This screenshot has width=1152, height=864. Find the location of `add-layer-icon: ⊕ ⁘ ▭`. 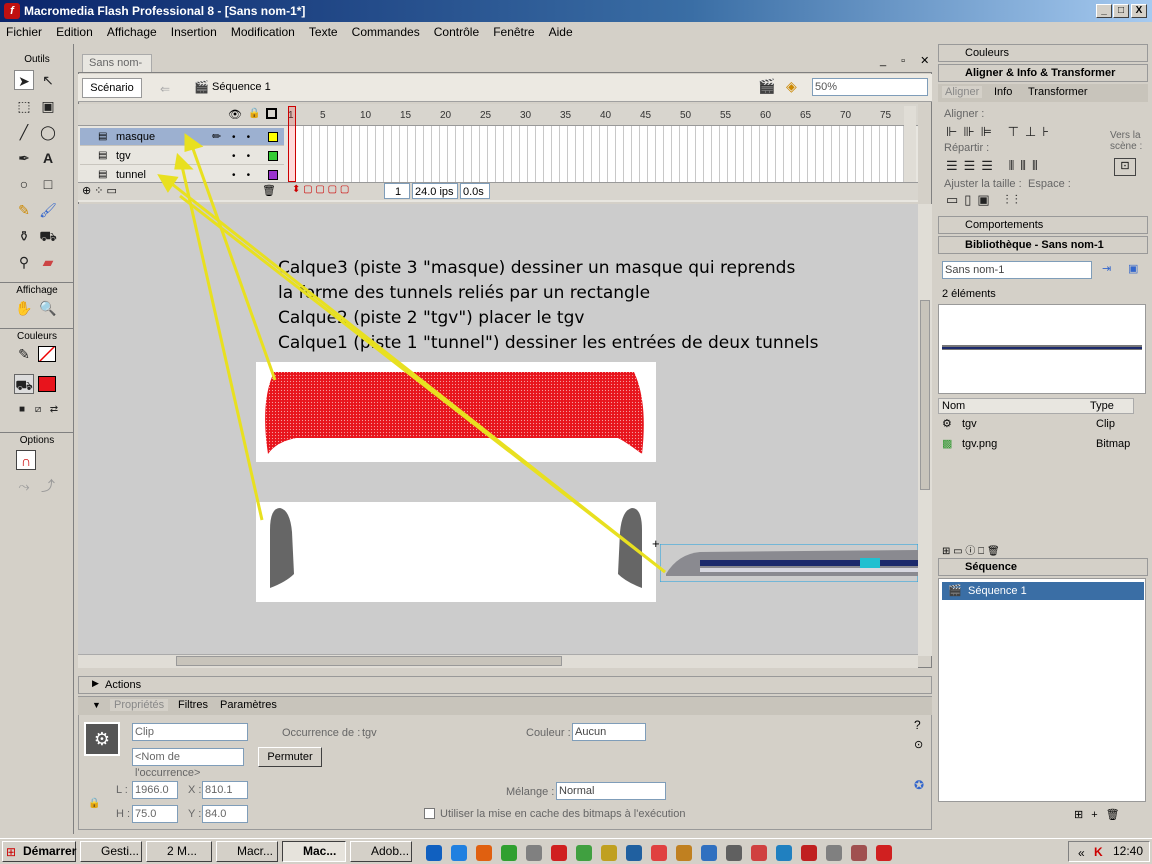

add-layer-icon: ⊕ ⁘ ▭ is located at coordinates (99, 190).